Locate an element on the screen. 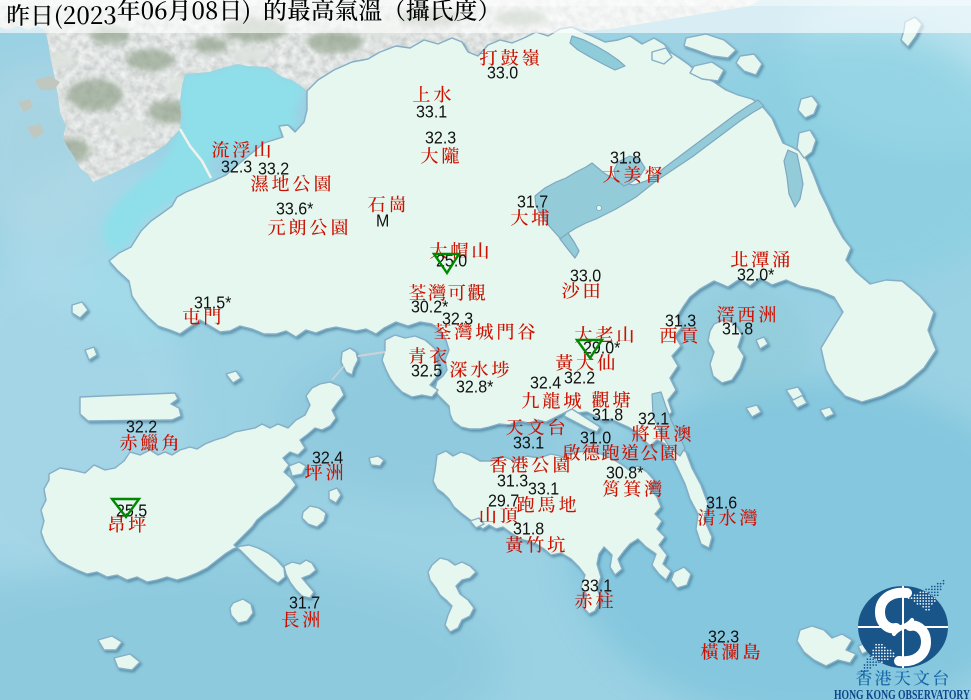 The height and width of the screenshot is (700, 971). svg-text: 33.2 is located at coordinates (273, 169).